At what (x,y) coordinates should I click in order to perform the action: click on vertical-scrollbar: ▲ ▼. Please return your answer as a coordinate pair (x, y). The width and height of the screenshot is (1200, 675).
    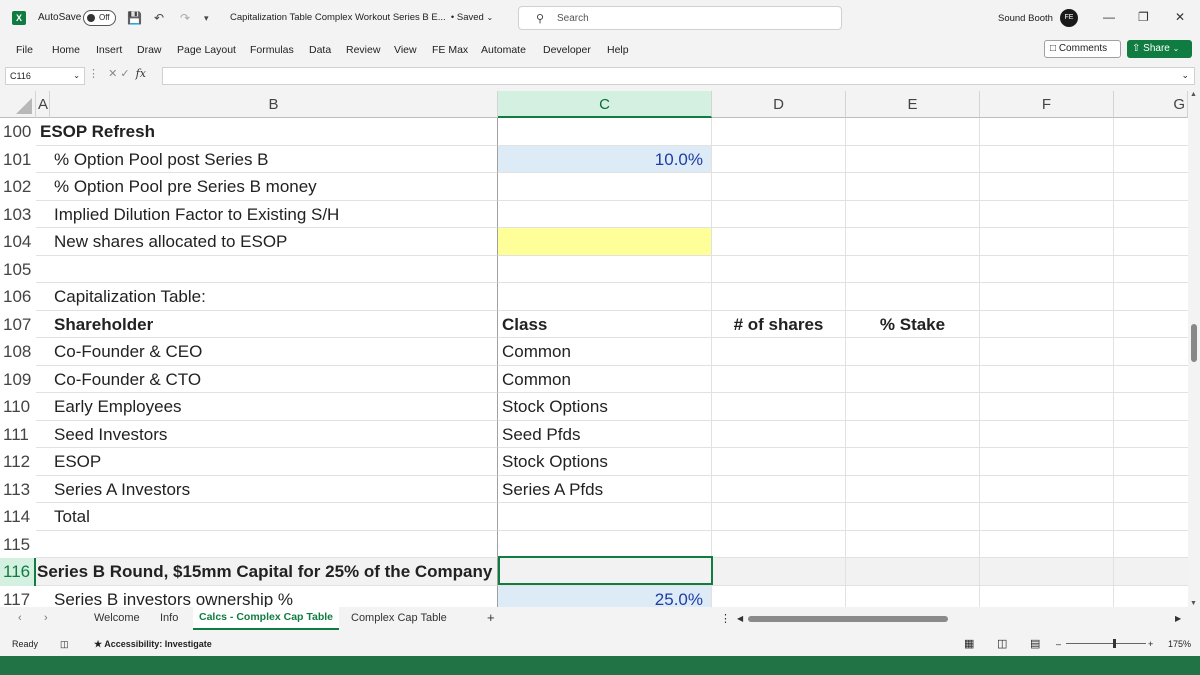
    Looking at the image, I should click on (1194, 349).